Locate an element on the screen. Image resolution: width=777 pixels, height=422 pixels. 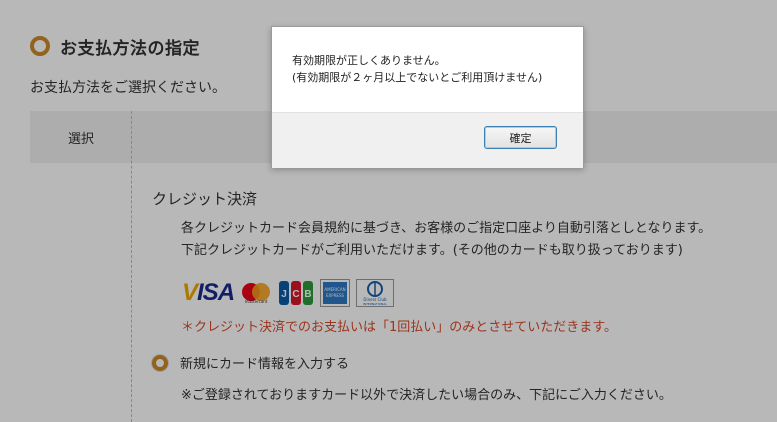
dialog-footer: 確定 is located at coordinates (427, 140).